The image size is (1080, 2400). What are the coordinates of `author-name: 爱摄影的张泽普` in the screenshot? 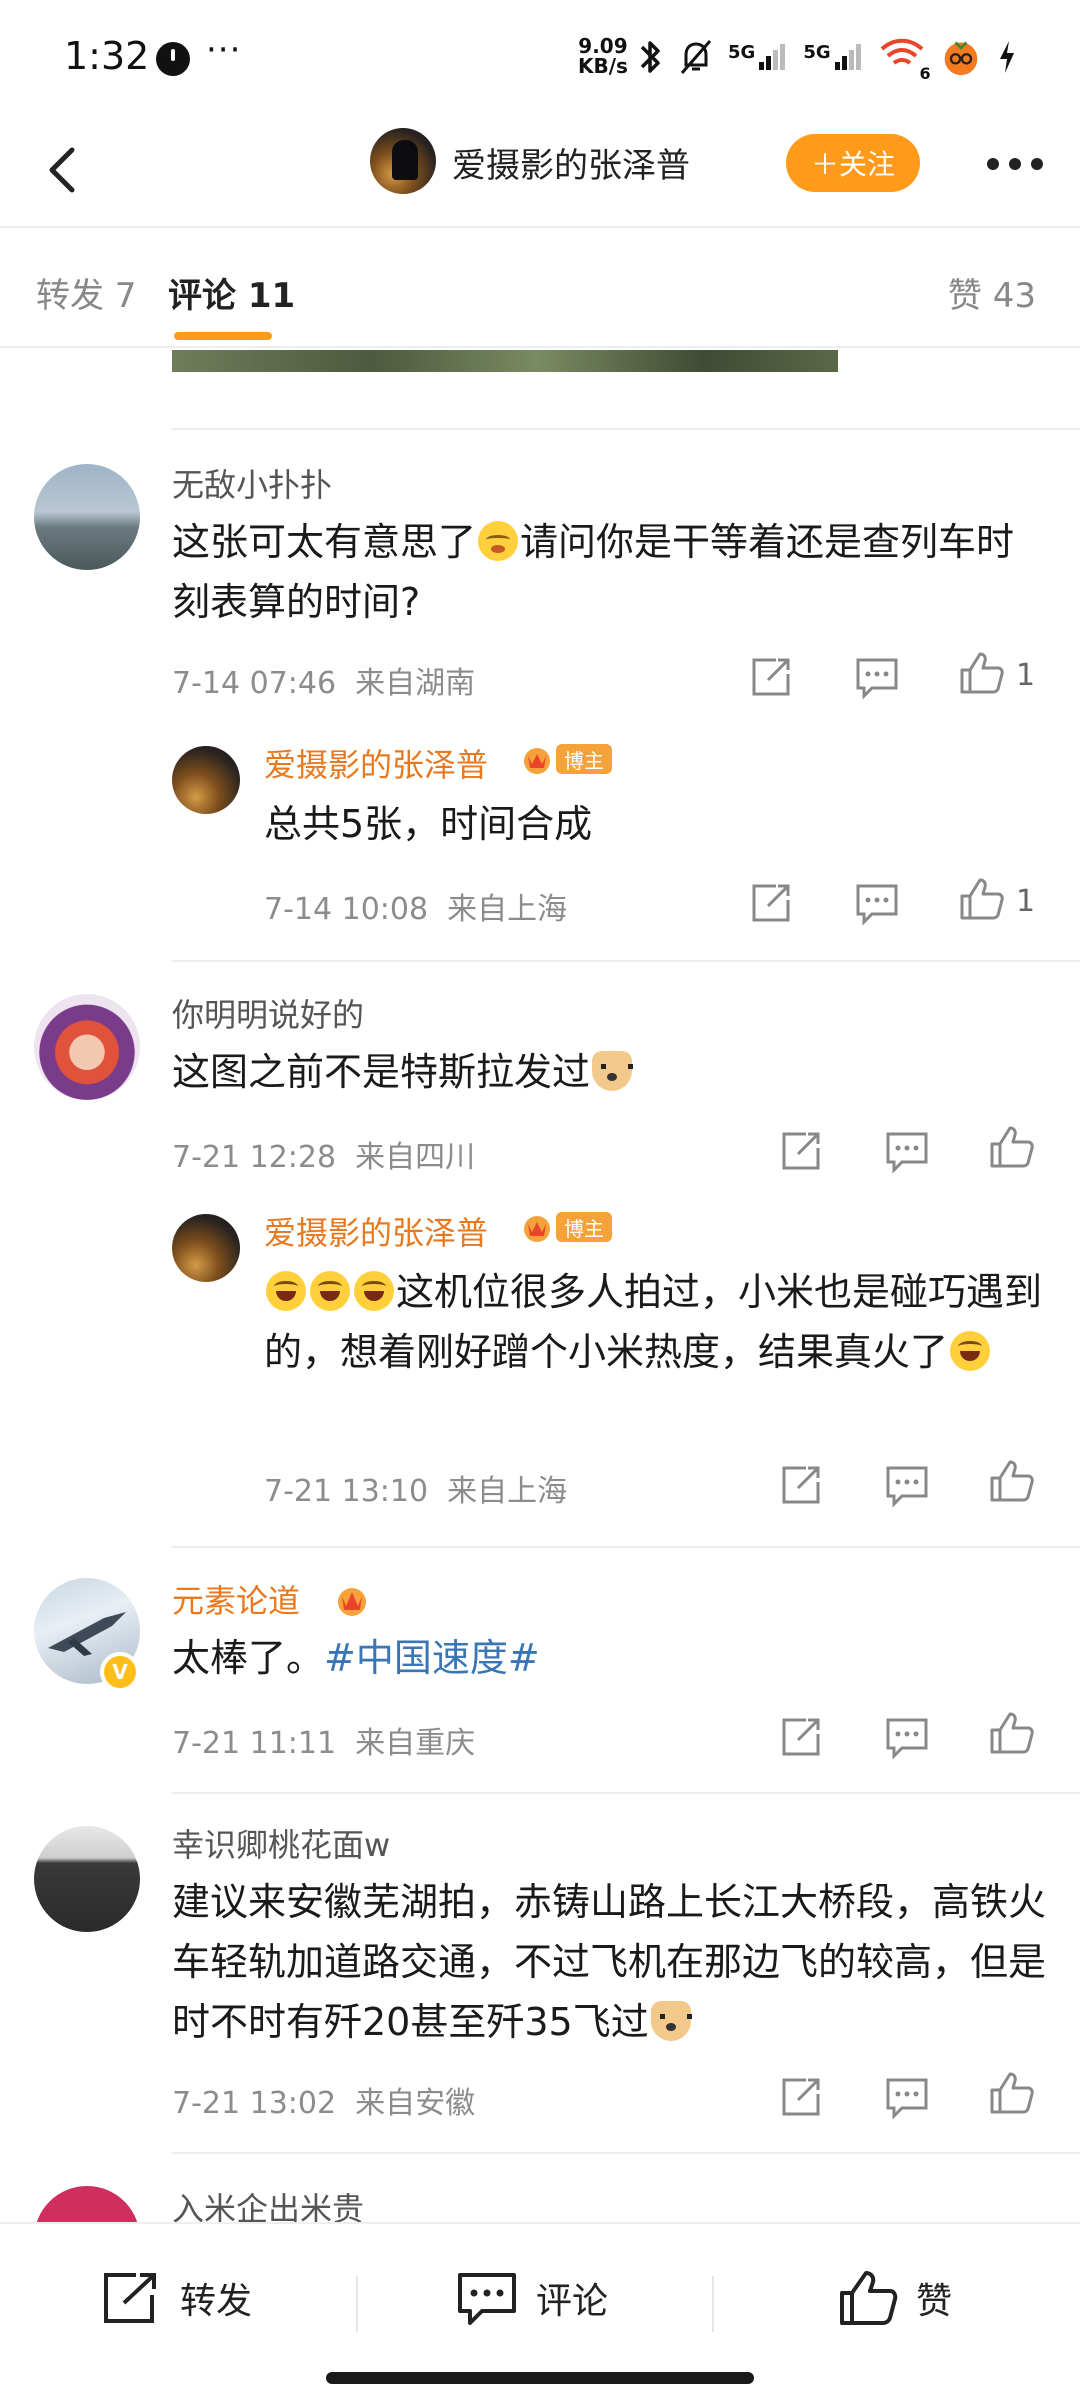 It's located at (571, 162).